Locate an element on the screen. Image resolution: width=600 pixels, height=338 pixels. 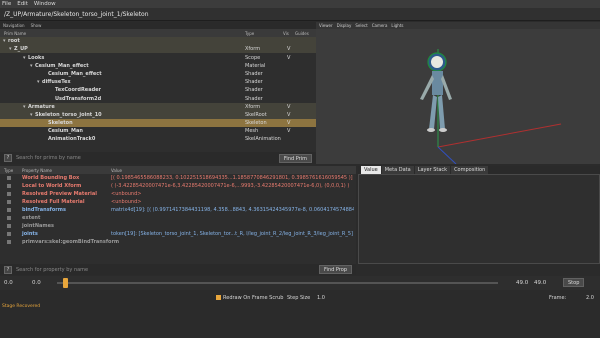
property-row: extent is located at coordinates (178, 218).